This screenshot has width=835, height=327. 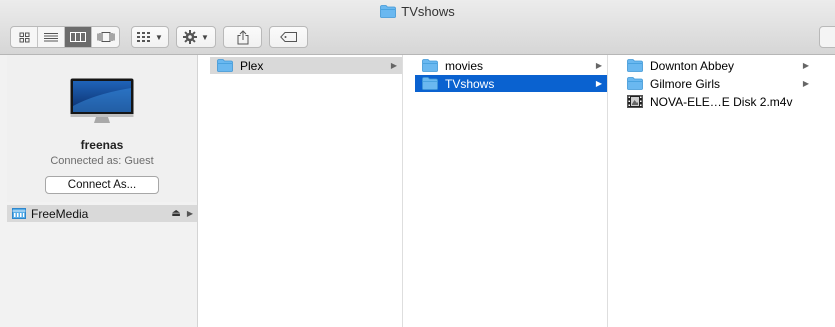 What do you see at coordinates (190, 37) in the screenshot?
I see `gear-icon` at bounding box center [190, 37].